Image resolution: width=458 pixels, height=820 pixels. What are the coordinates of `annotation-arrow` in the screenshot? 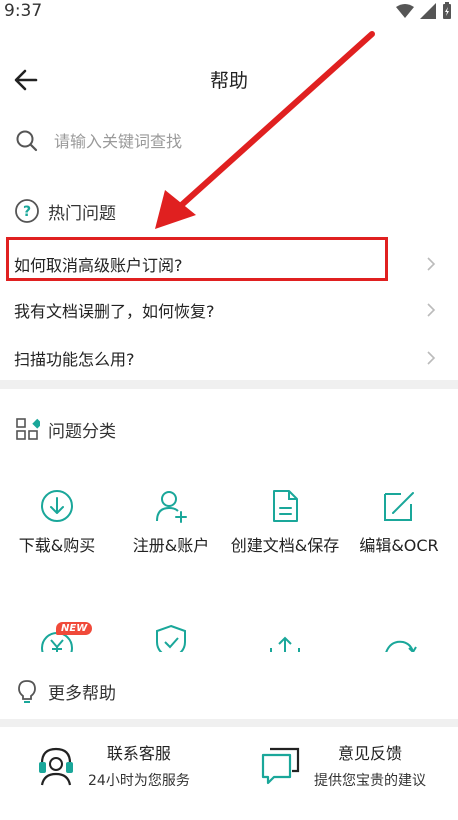 It's located at (265, 130).